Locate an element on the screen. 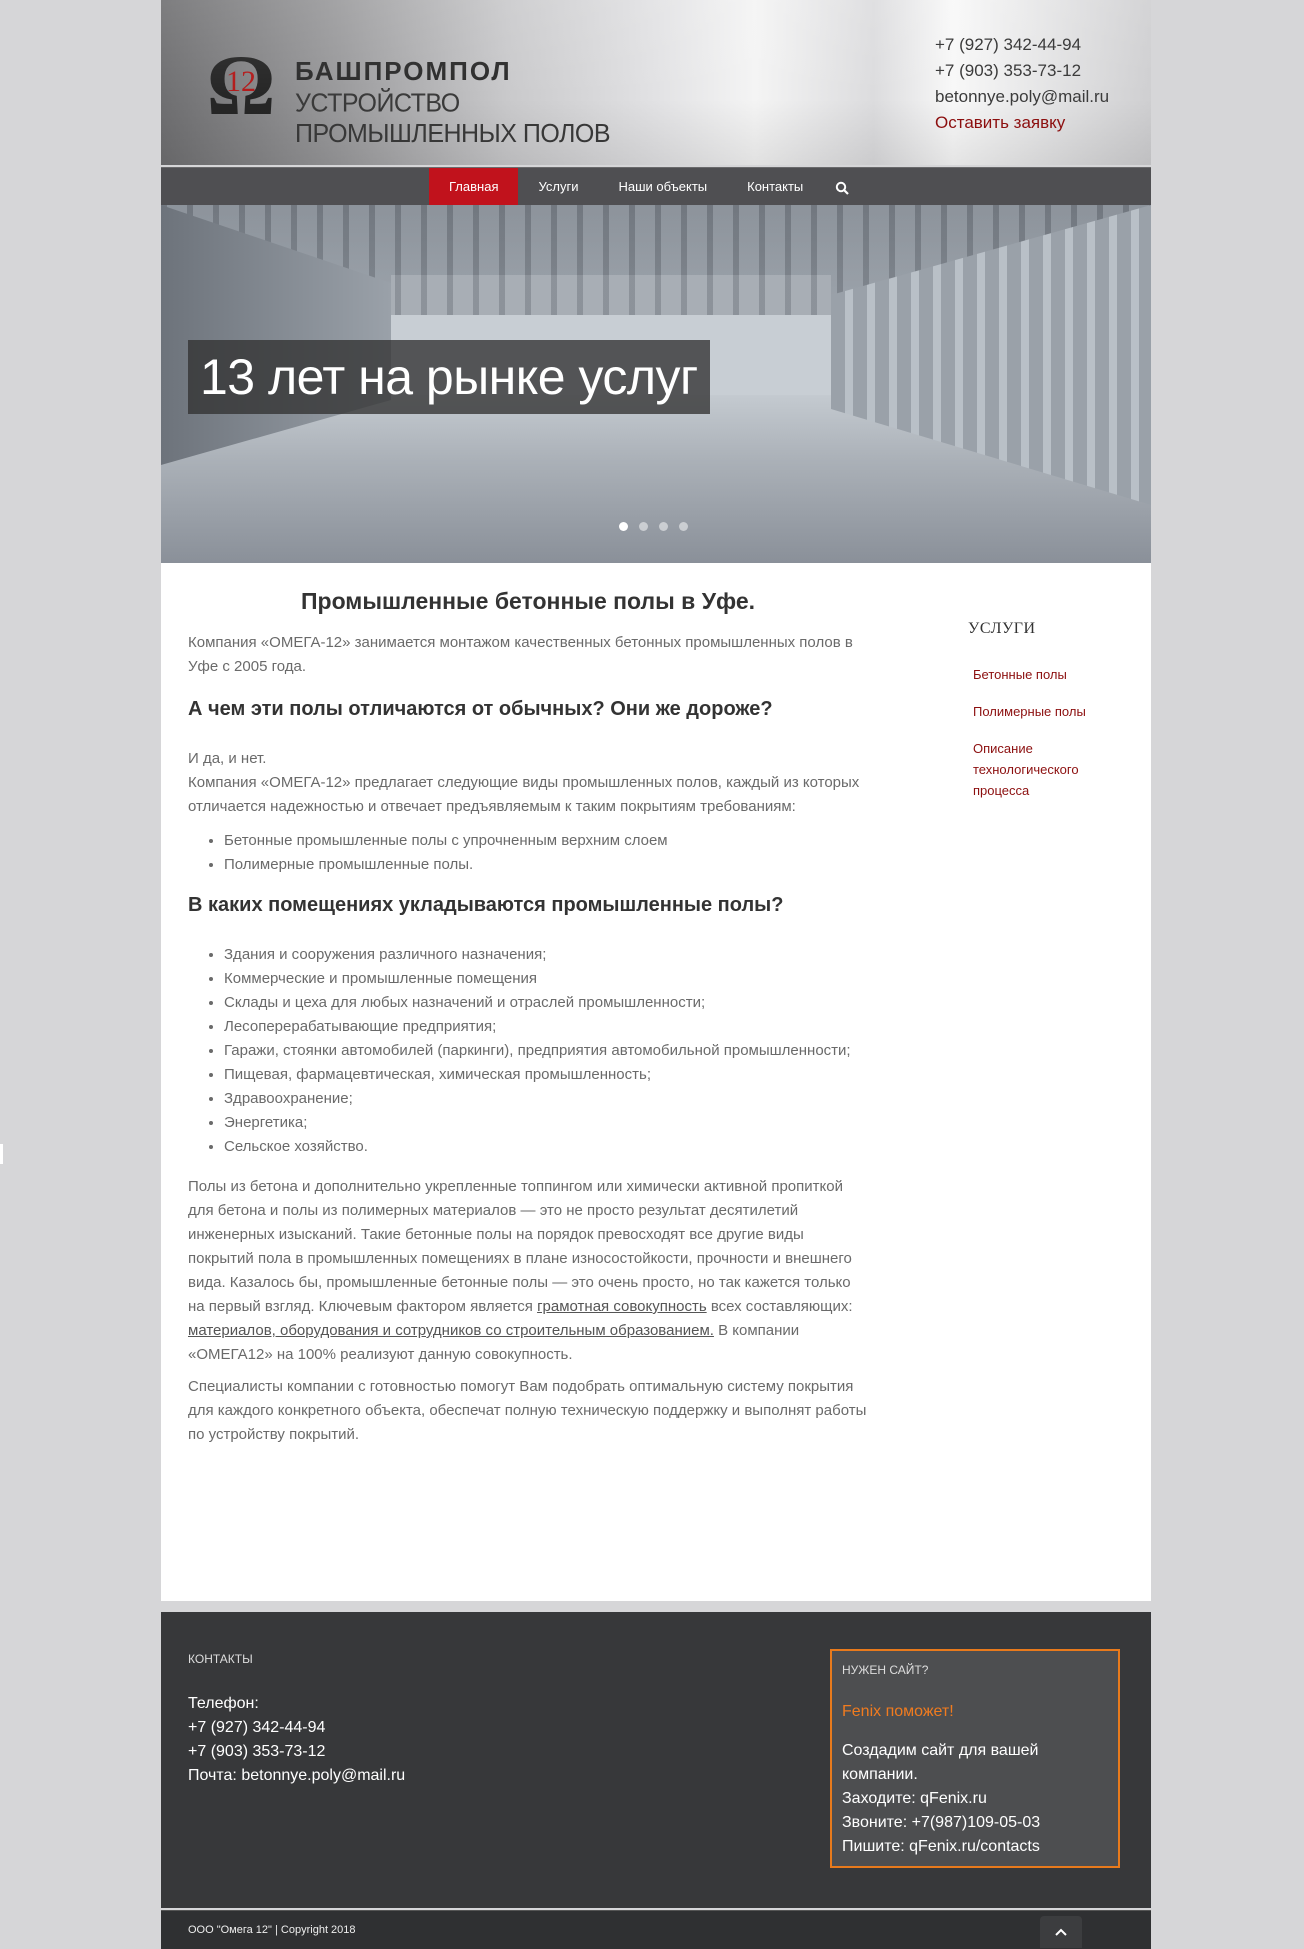  ad-contacts-link: Пишите: qFenix.ru/contacts is located at coordinates (980, 1847).